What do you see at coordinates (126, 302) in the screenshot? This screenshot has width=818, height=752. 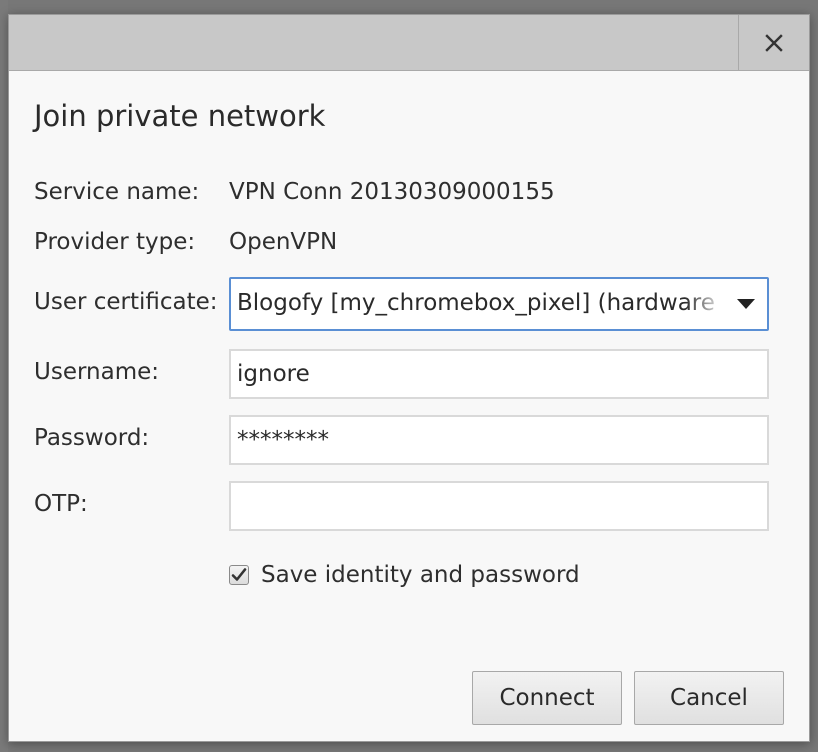 I see `user-certificate-label: User certificate:` at bounding box center [126, 302].